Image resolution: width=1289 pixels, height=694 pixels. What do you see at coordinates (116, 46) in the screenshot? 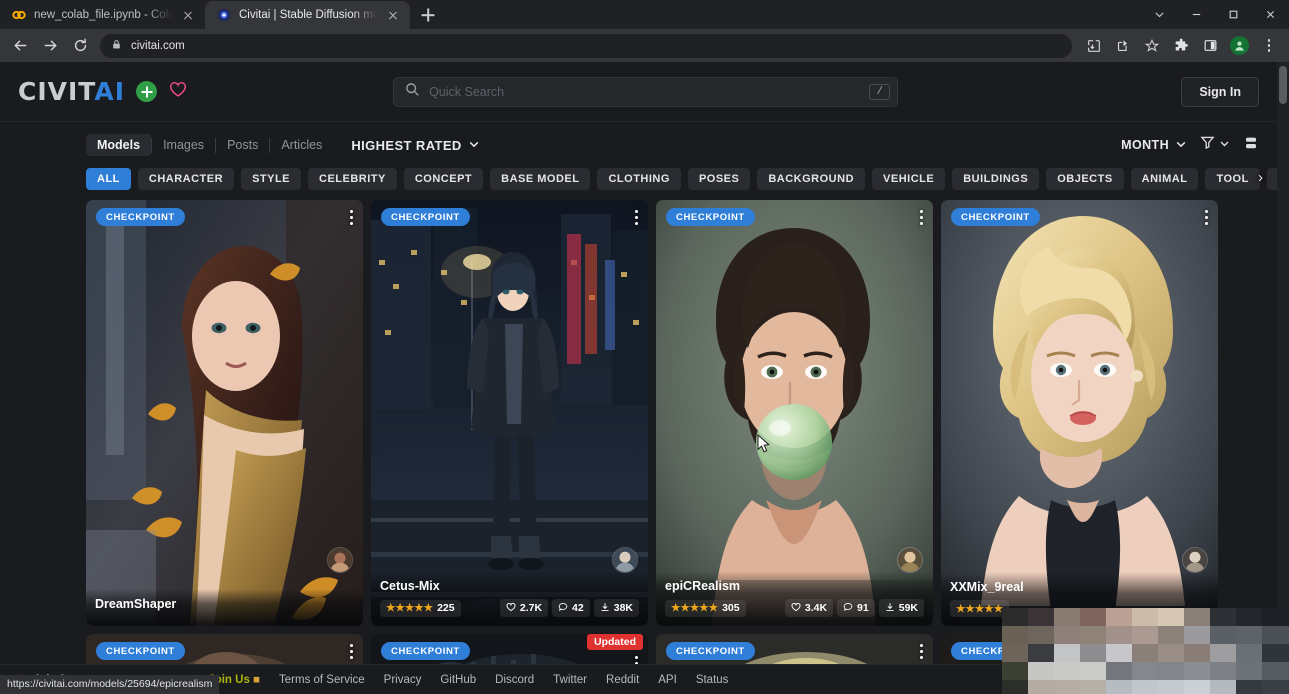
I see `lock-icon` at bounding box center [116, 46].